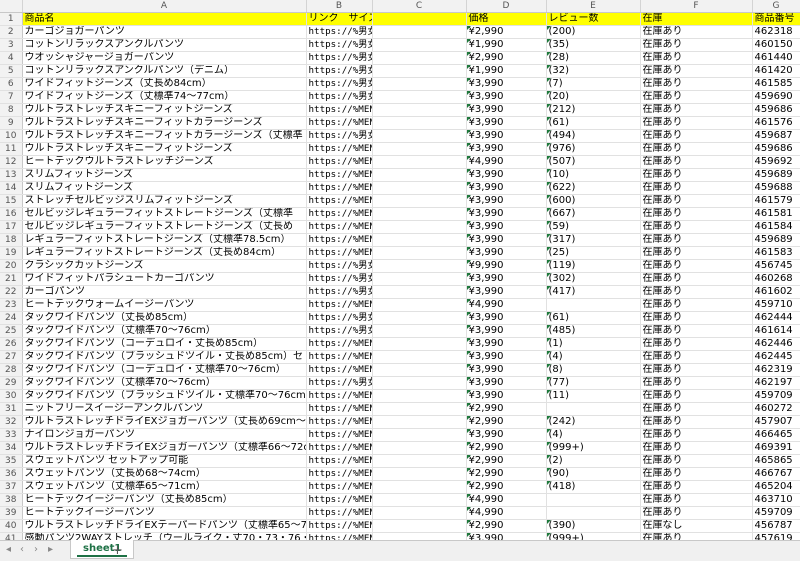  Describe the element at coordinates (776, 136) in the screenshot. I see `cell: 459687` at that location.